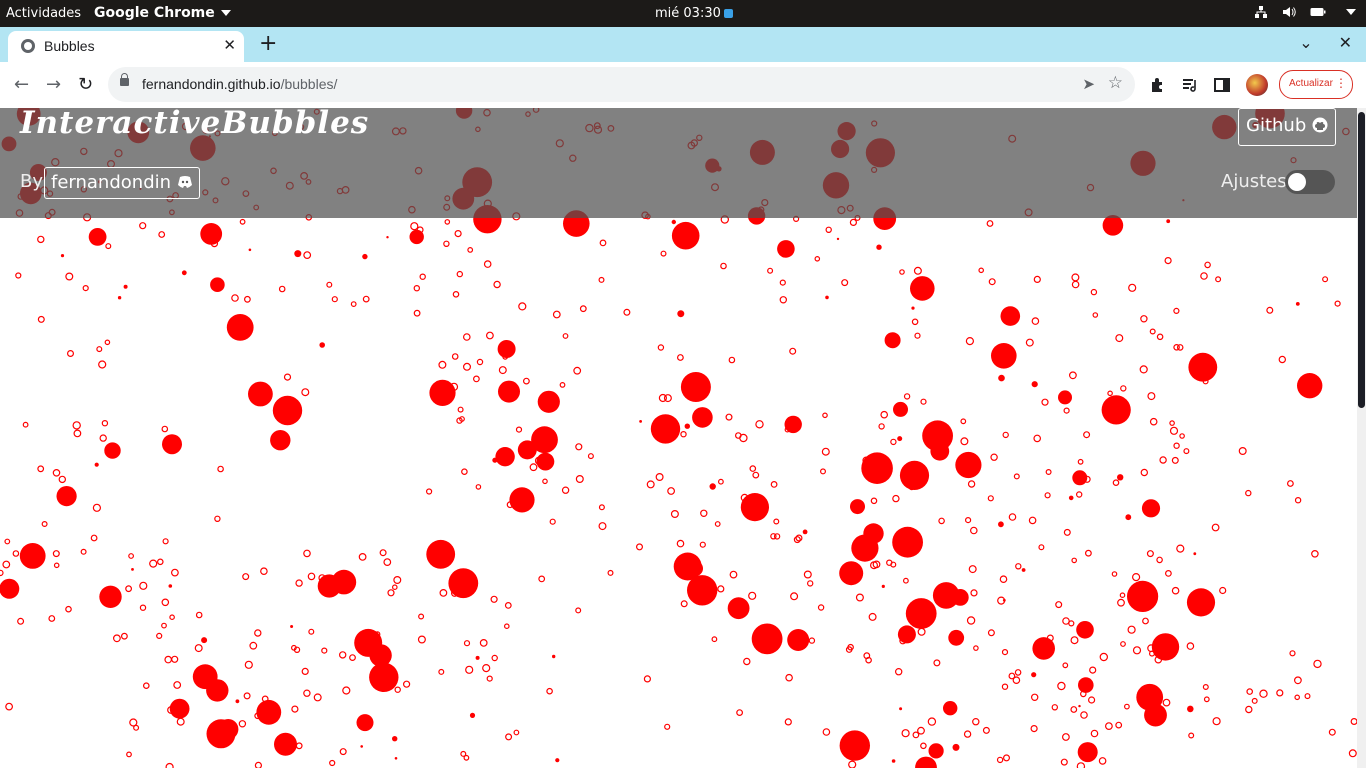  What do you see at coordinates (53, 84) in the screenshot?
I see `forward-icon: →` at bounding box center [53, 84].